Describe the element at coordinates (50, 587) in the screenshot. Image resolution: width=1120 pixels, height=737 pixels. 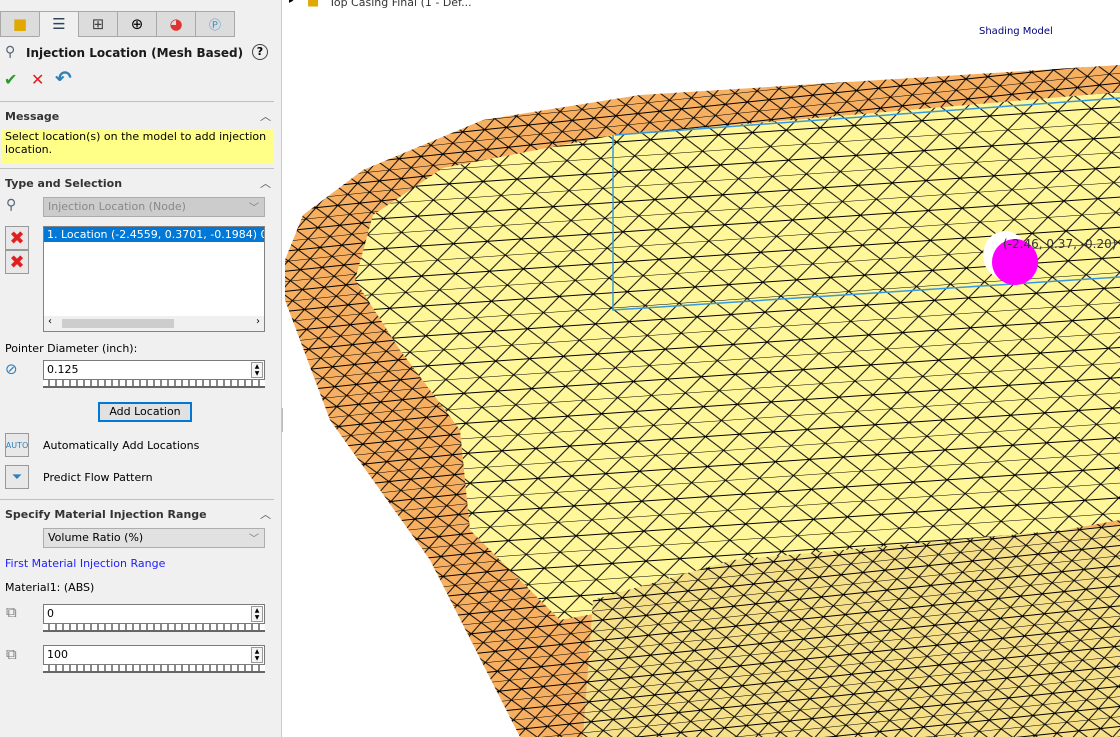
I see `material-label: Material1: (ABS)` at that location.